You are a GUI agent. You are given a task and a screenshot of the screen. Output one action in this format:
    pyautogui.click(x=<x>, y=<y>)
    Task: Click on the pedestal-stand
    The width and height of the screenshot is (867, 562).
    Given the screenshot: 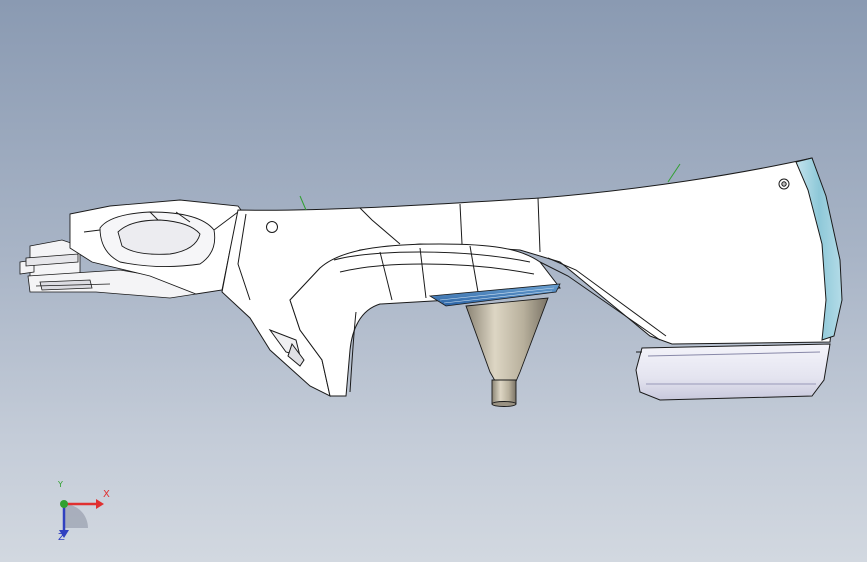 What is the action you would take?
    pyautogui.click(x=507, y=352)
    